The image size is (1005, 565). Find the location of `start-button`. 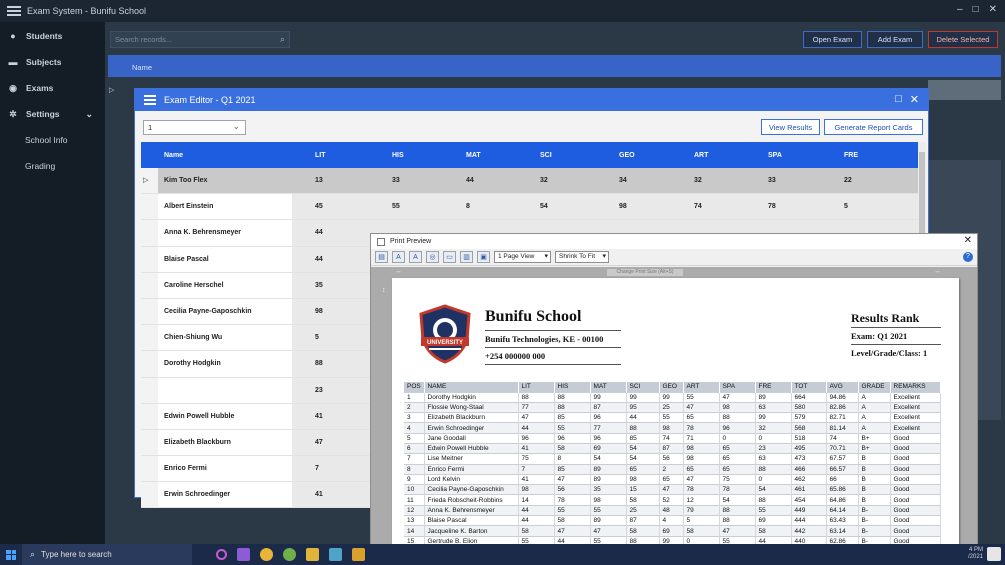

start-button is located at coordinates (11, 554).